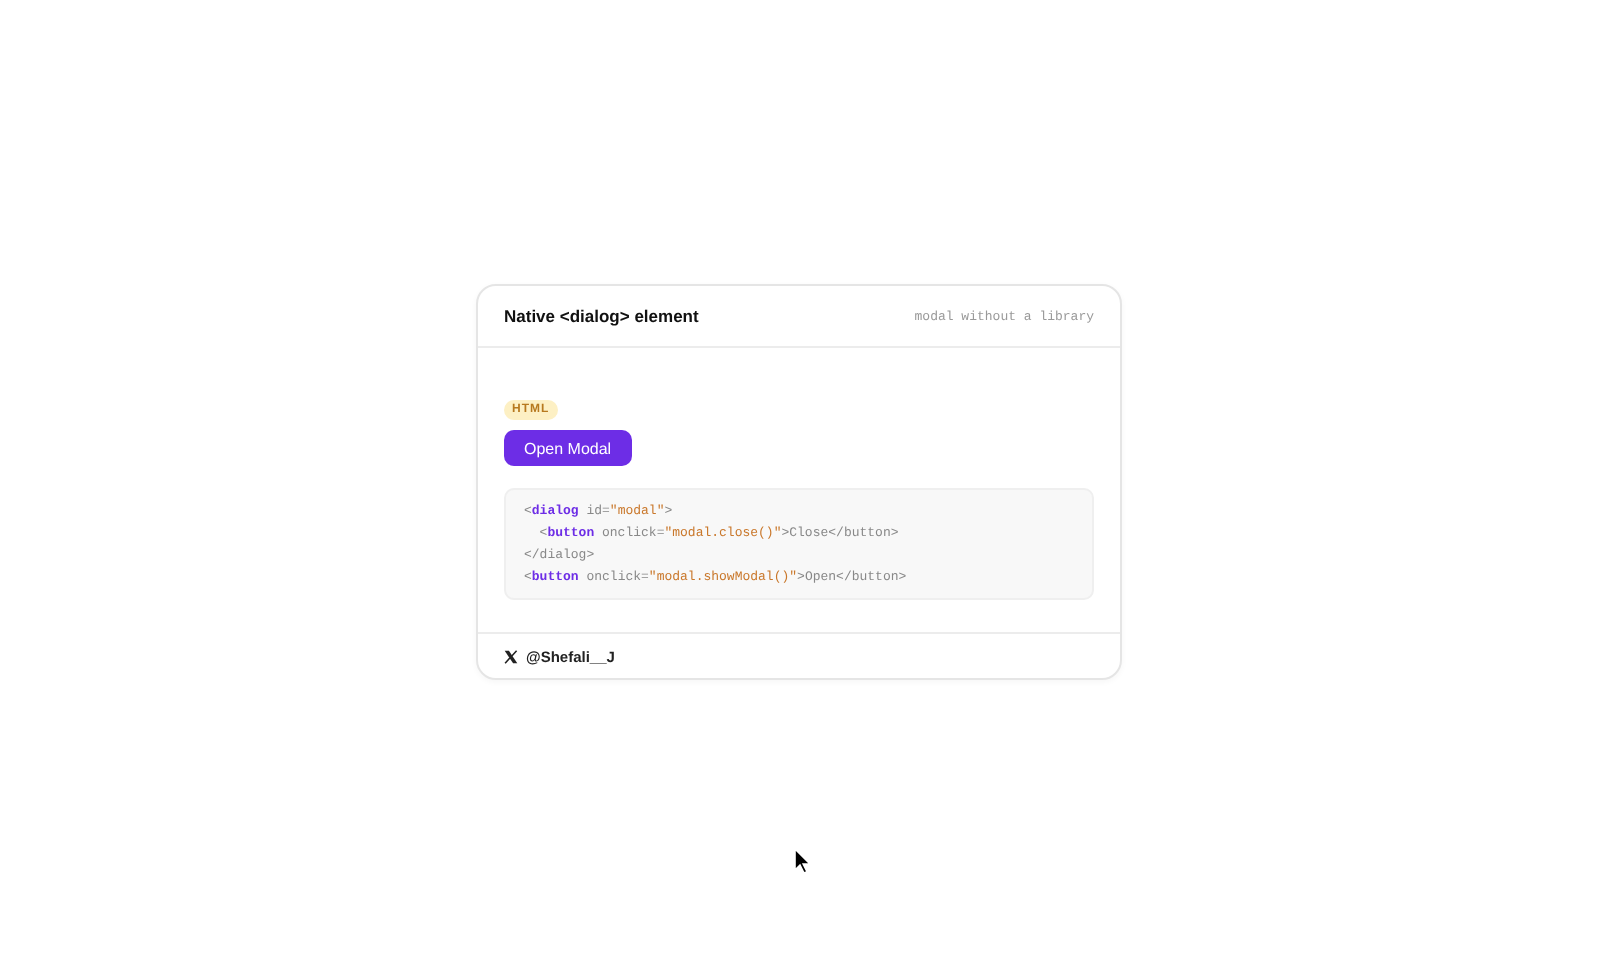  What do you see at coordinates (803, 861) in the screenshot?
I see `cursor-icon` at bounding box center [803, 861].